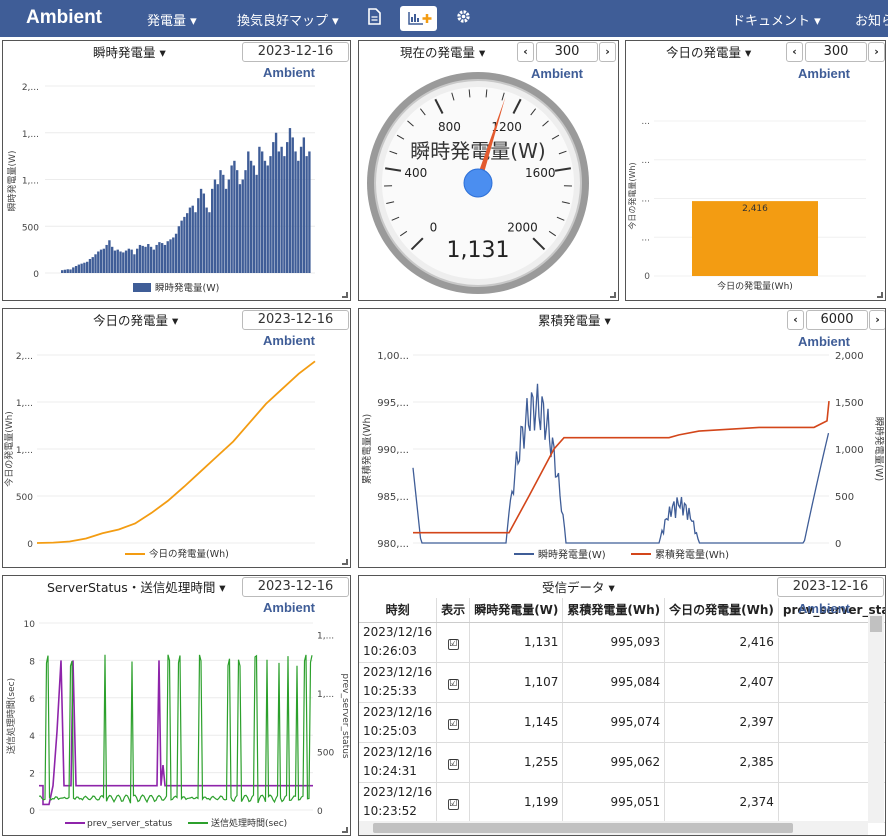 The height and width of the screenshot is (838, 888). Describe the element at coordinates (516, 610) in the screenshot. I see `col-instant: 瞬時発電量(W)` at that location.